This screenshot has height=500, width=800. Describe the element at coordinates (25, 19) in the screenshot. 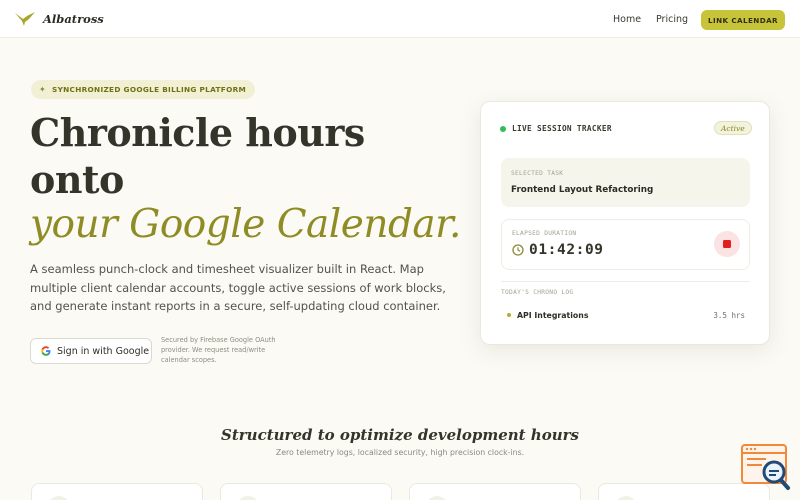

I see `albatross-logo-icon` at that location.